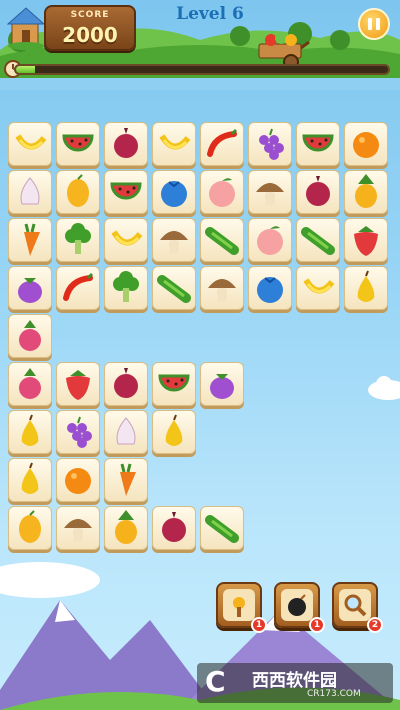 The width and height of the screenshot is (400, 710). I want to click on watermark-url: CR173.COM, so click(334, 694).